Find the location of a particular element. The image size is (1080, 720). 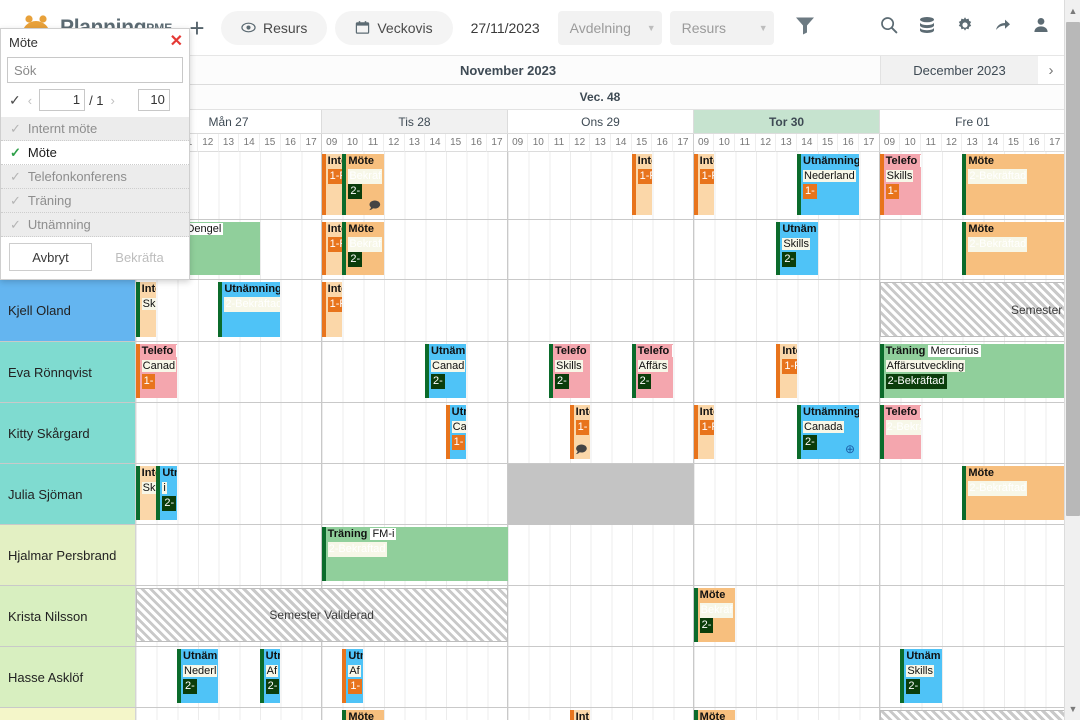

next-page-icon: › is located at coordinates (113, 100).